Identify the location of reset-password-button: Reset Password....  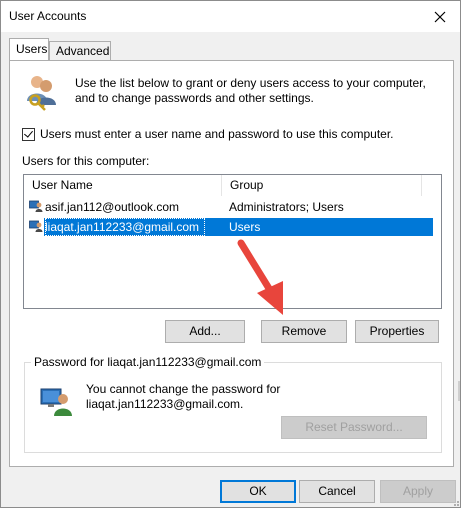
(354, 427).